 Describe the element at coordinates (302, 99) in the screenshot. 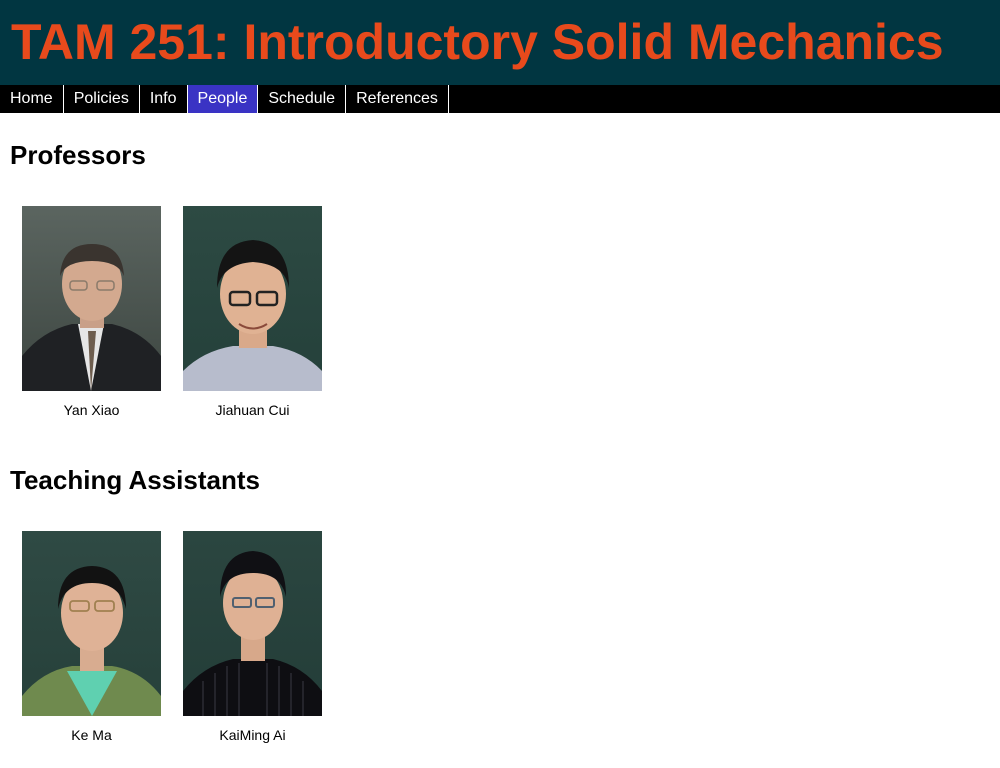

I see `nav-item-schedule: Schedule` at that location.